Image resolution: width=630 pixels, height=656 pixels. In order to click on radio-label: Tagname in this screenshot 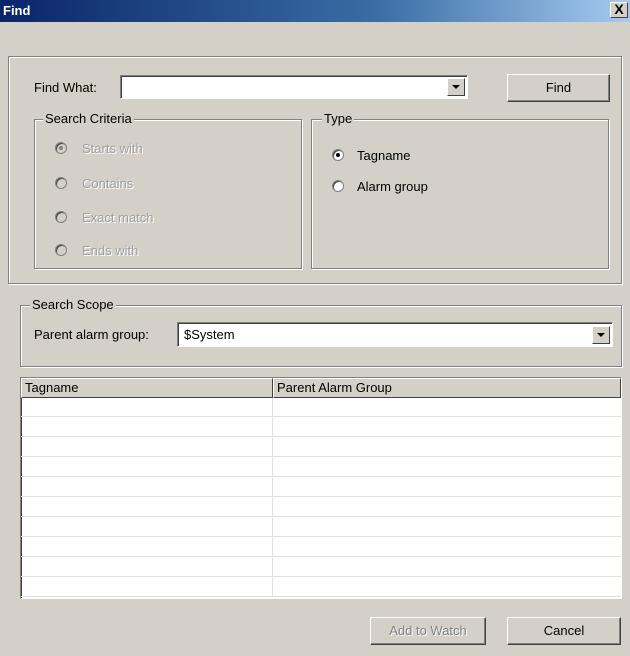, I will do `click(384, 155)`.